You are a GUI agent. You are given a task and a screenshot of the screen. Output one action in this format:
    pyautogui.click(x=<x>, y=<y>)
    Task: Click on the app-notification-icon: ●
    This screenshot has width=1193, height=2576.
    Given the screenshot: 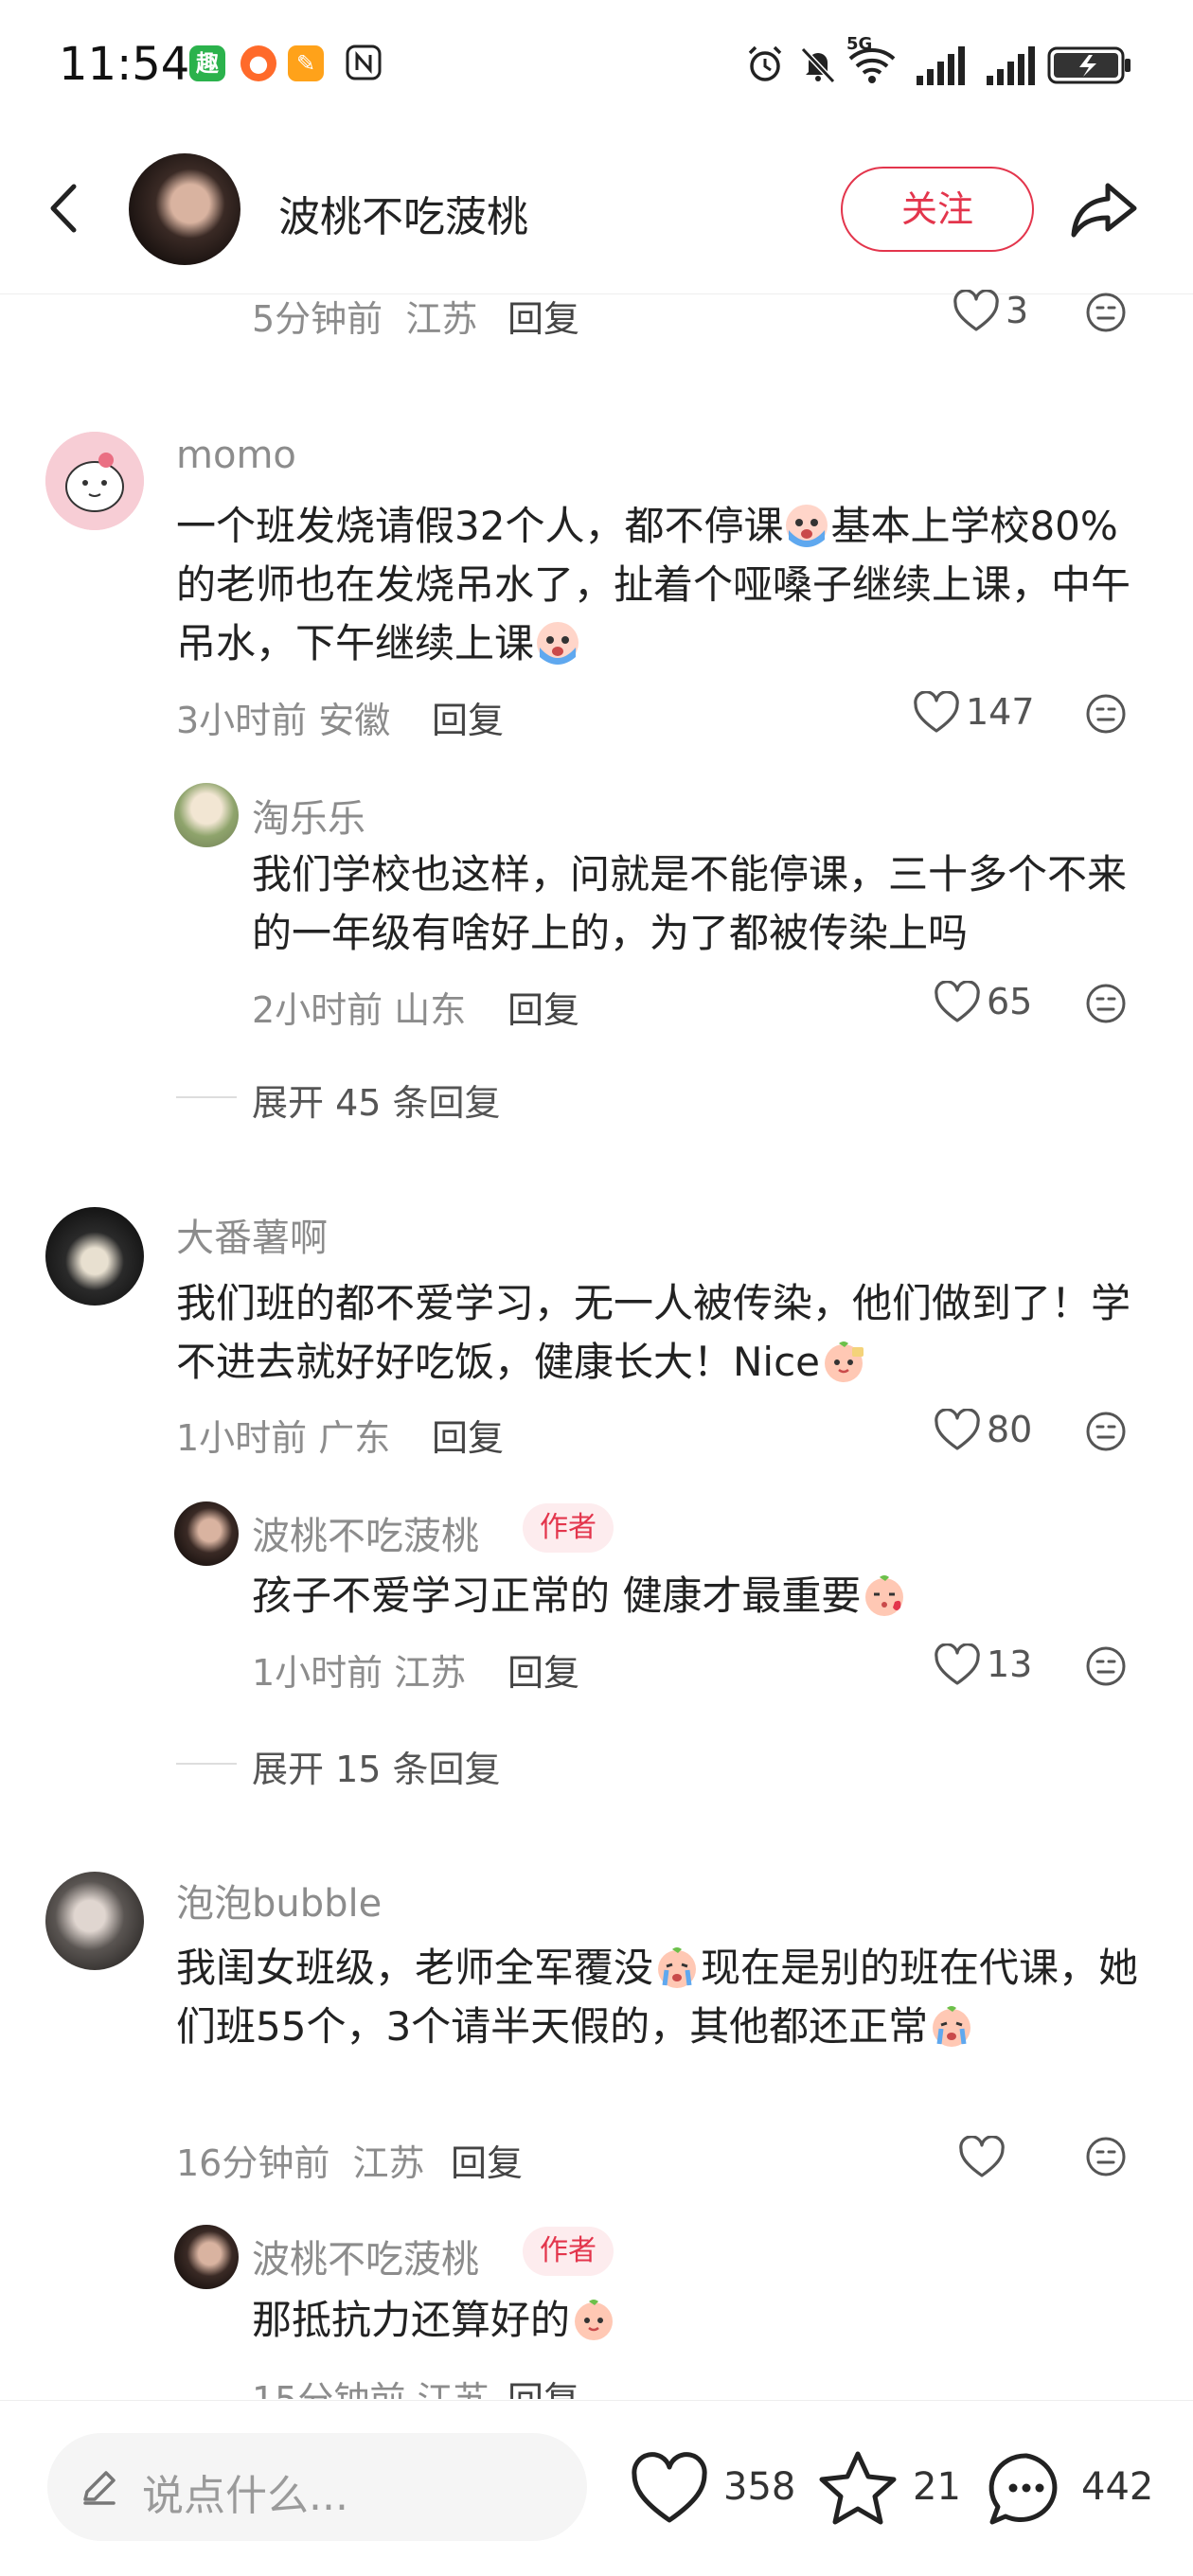 What is the action you would take?
    pyautogui.click(x=258, y=63)
    